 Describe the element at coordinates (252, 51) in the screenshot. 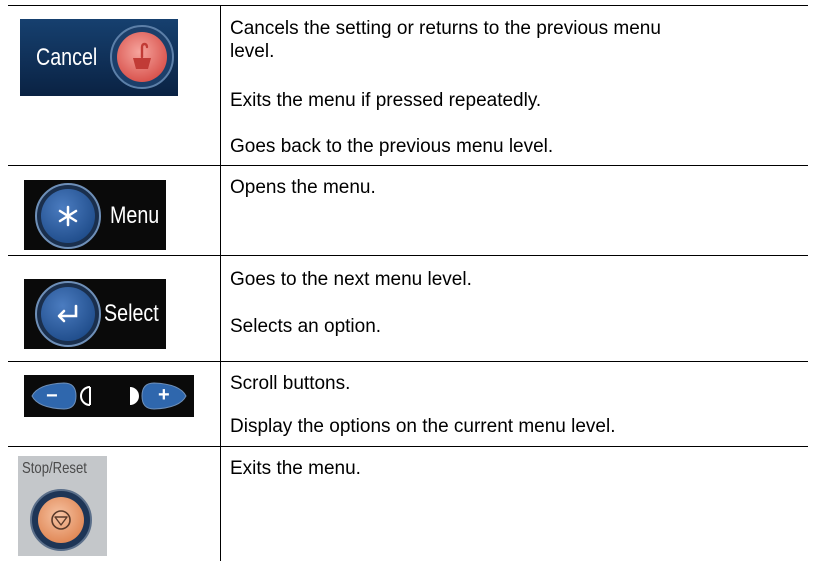

I see `description-line: level.` at that location.